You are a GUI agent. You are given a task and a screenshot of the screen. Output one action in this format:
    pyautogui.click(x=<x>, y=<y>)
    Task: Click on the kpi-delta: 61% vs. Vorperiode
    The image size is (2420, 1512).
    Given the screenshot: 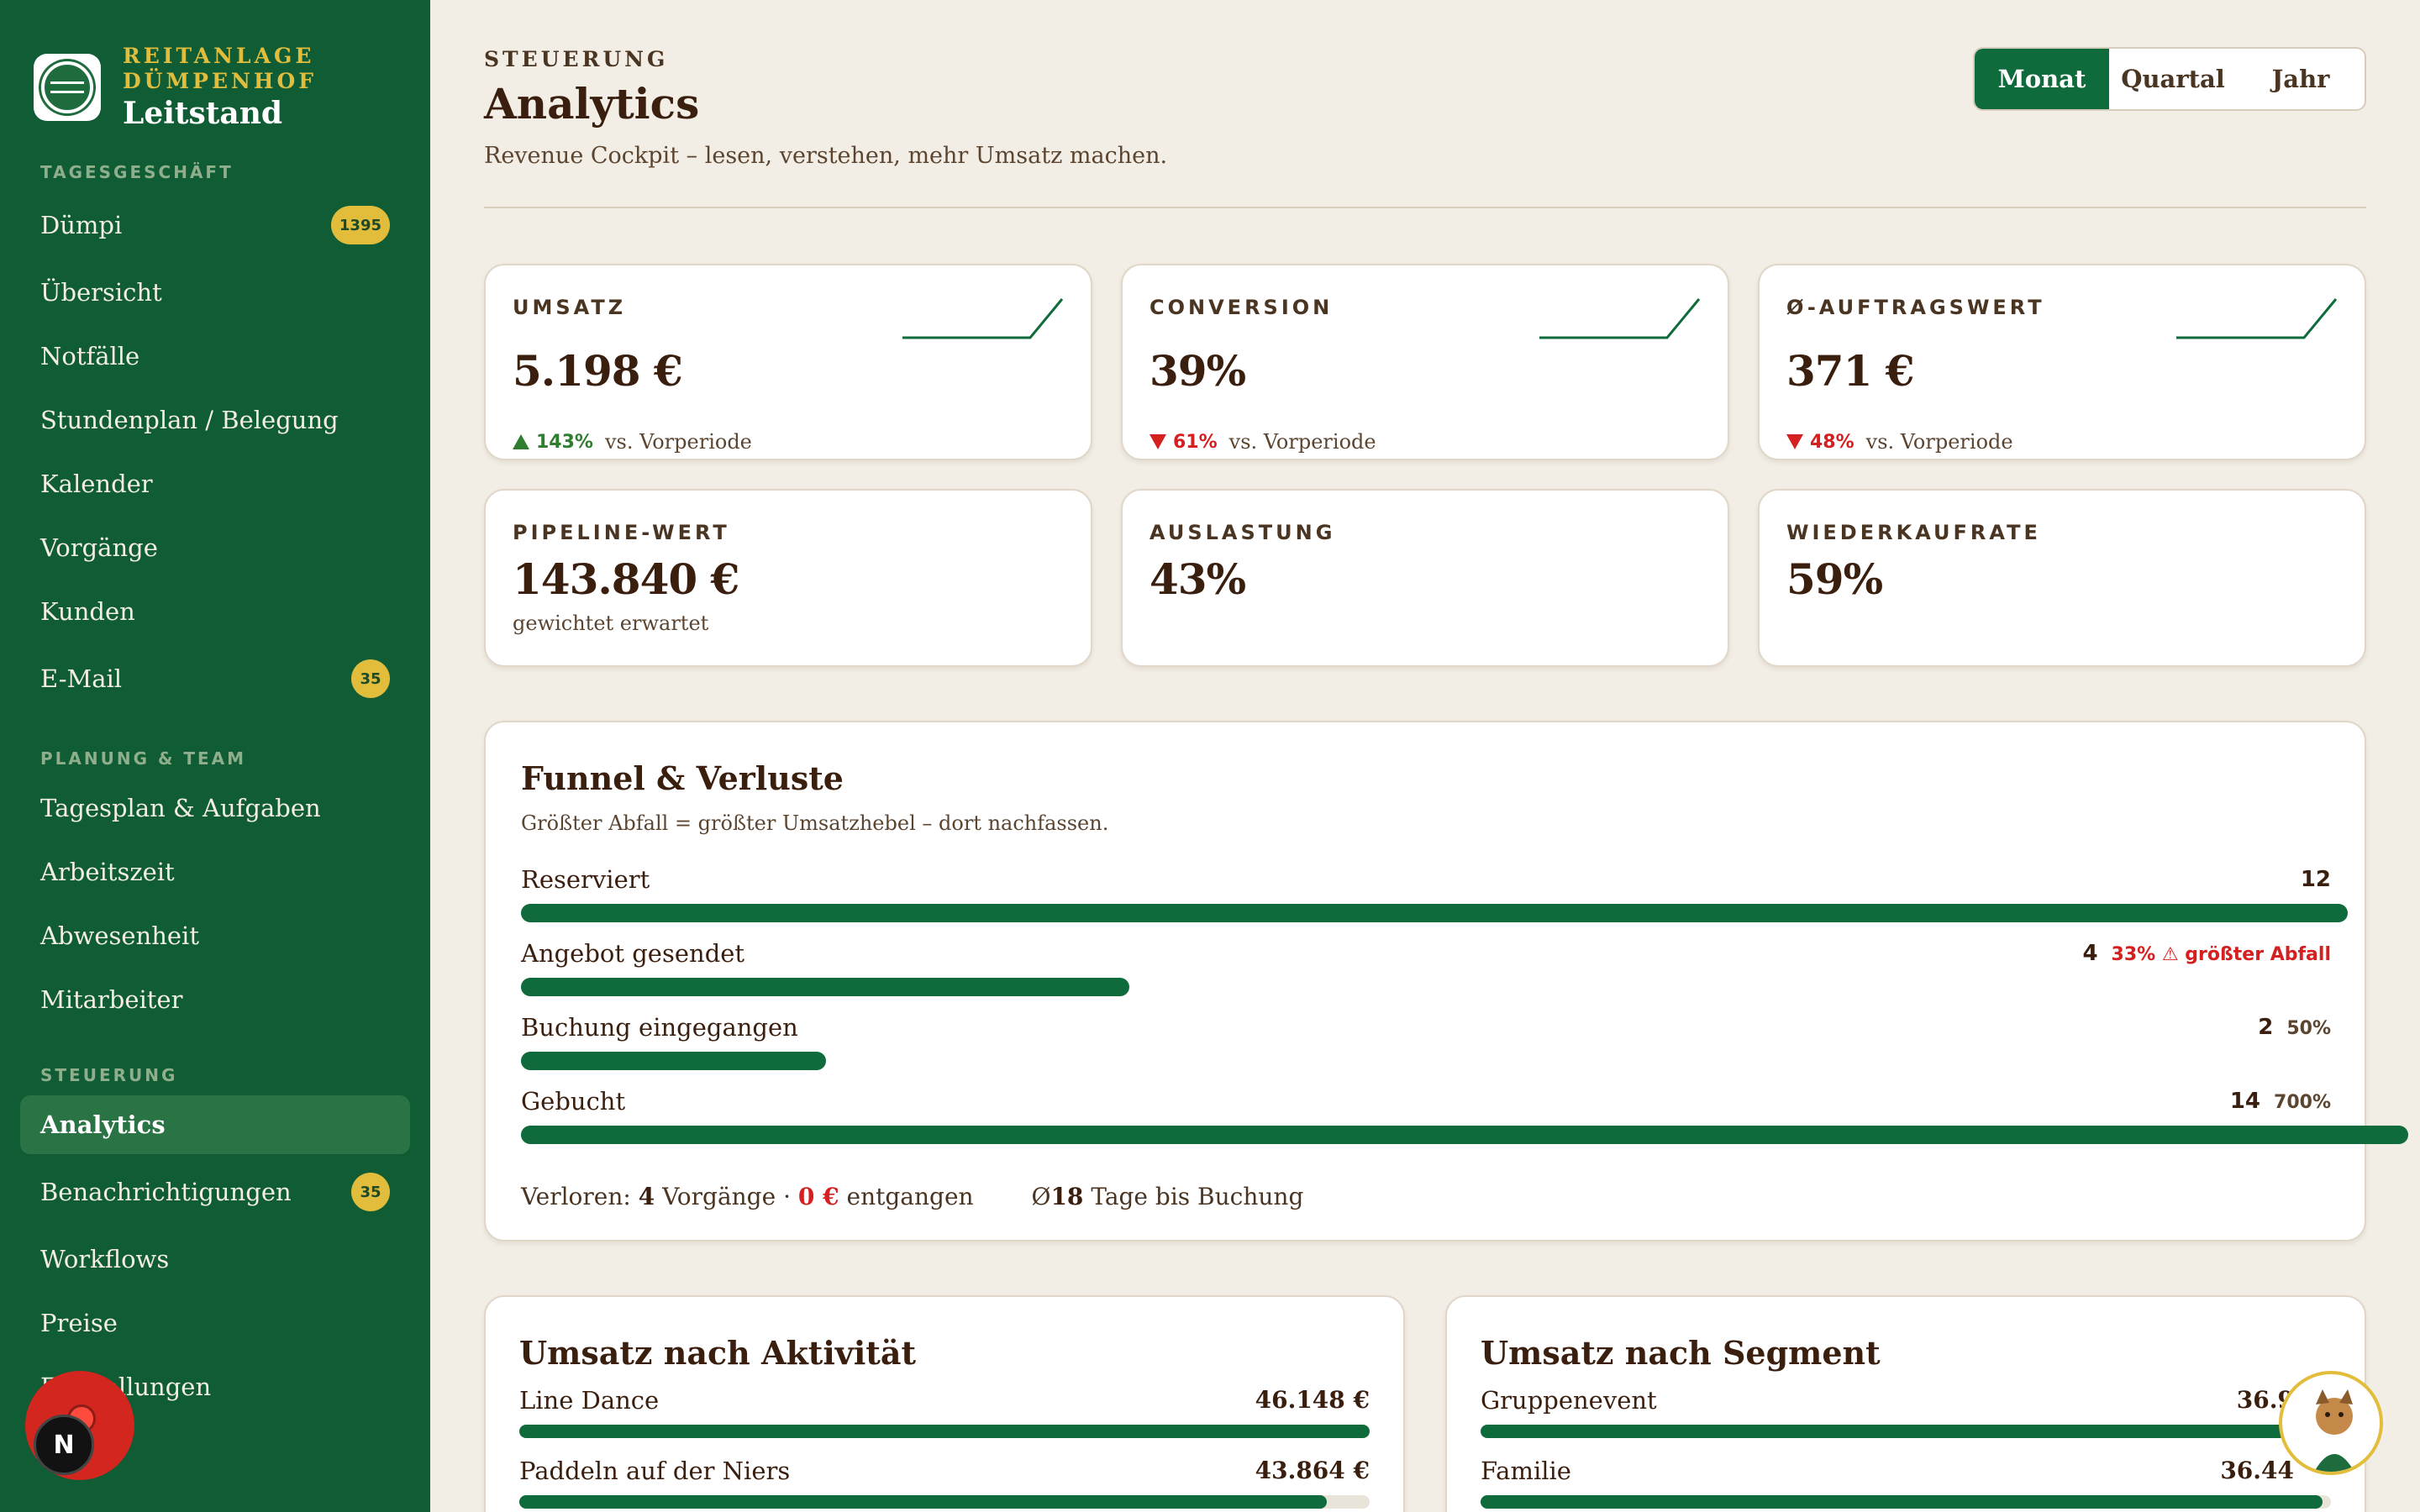 What is the action you would take?
    pyautogui.click(x=1263, y=442)
    